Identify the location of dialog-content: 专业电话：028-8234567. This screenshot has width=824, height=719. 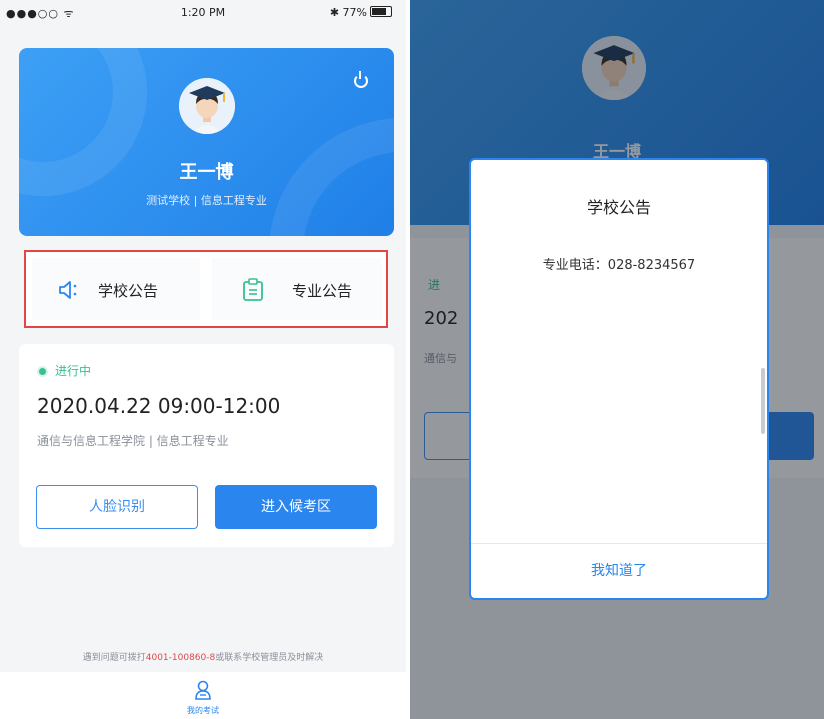
(619, 265).